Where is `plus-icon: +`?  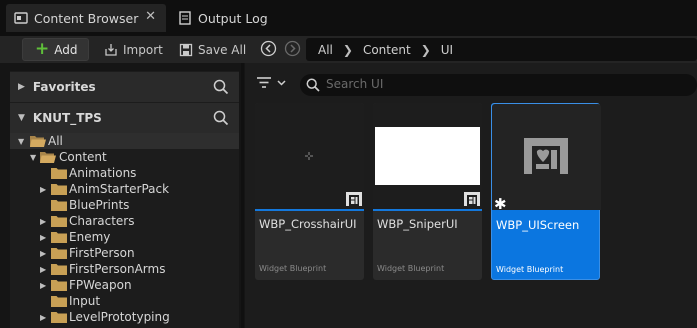
plus-icon: + is located at coordinates (42, 49).